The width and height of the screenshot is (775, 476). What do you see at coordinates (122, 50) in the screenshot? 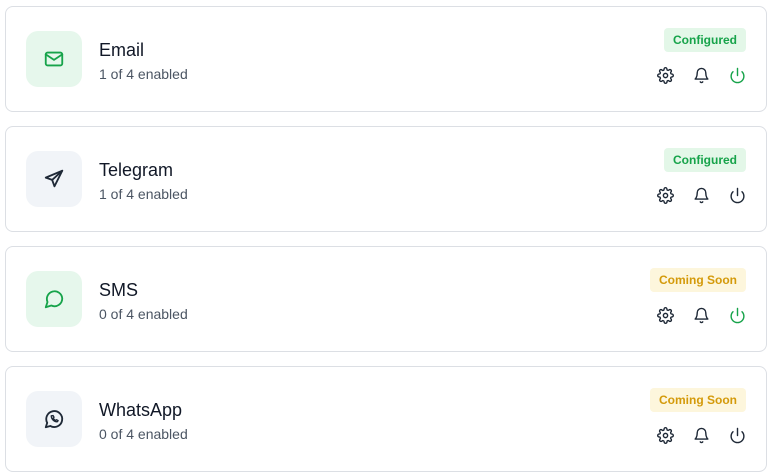
I see `channel-name: Email` at bounding box center [122, 50].